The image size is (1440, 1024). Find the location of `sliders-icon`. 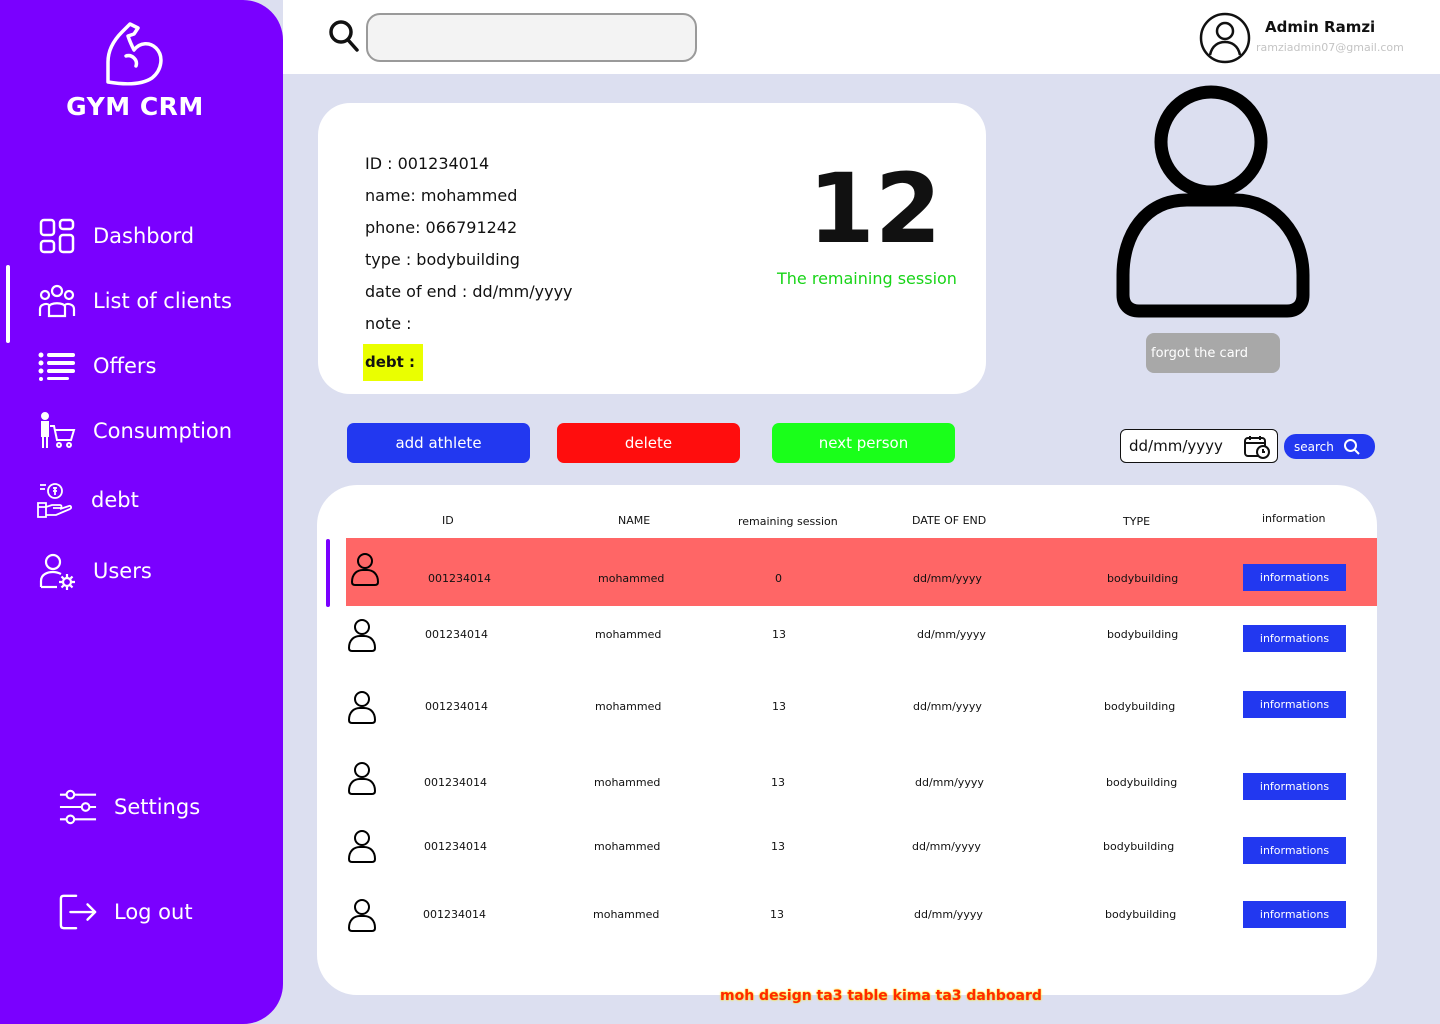

sliders-icon is located at coordinates (78, 807).